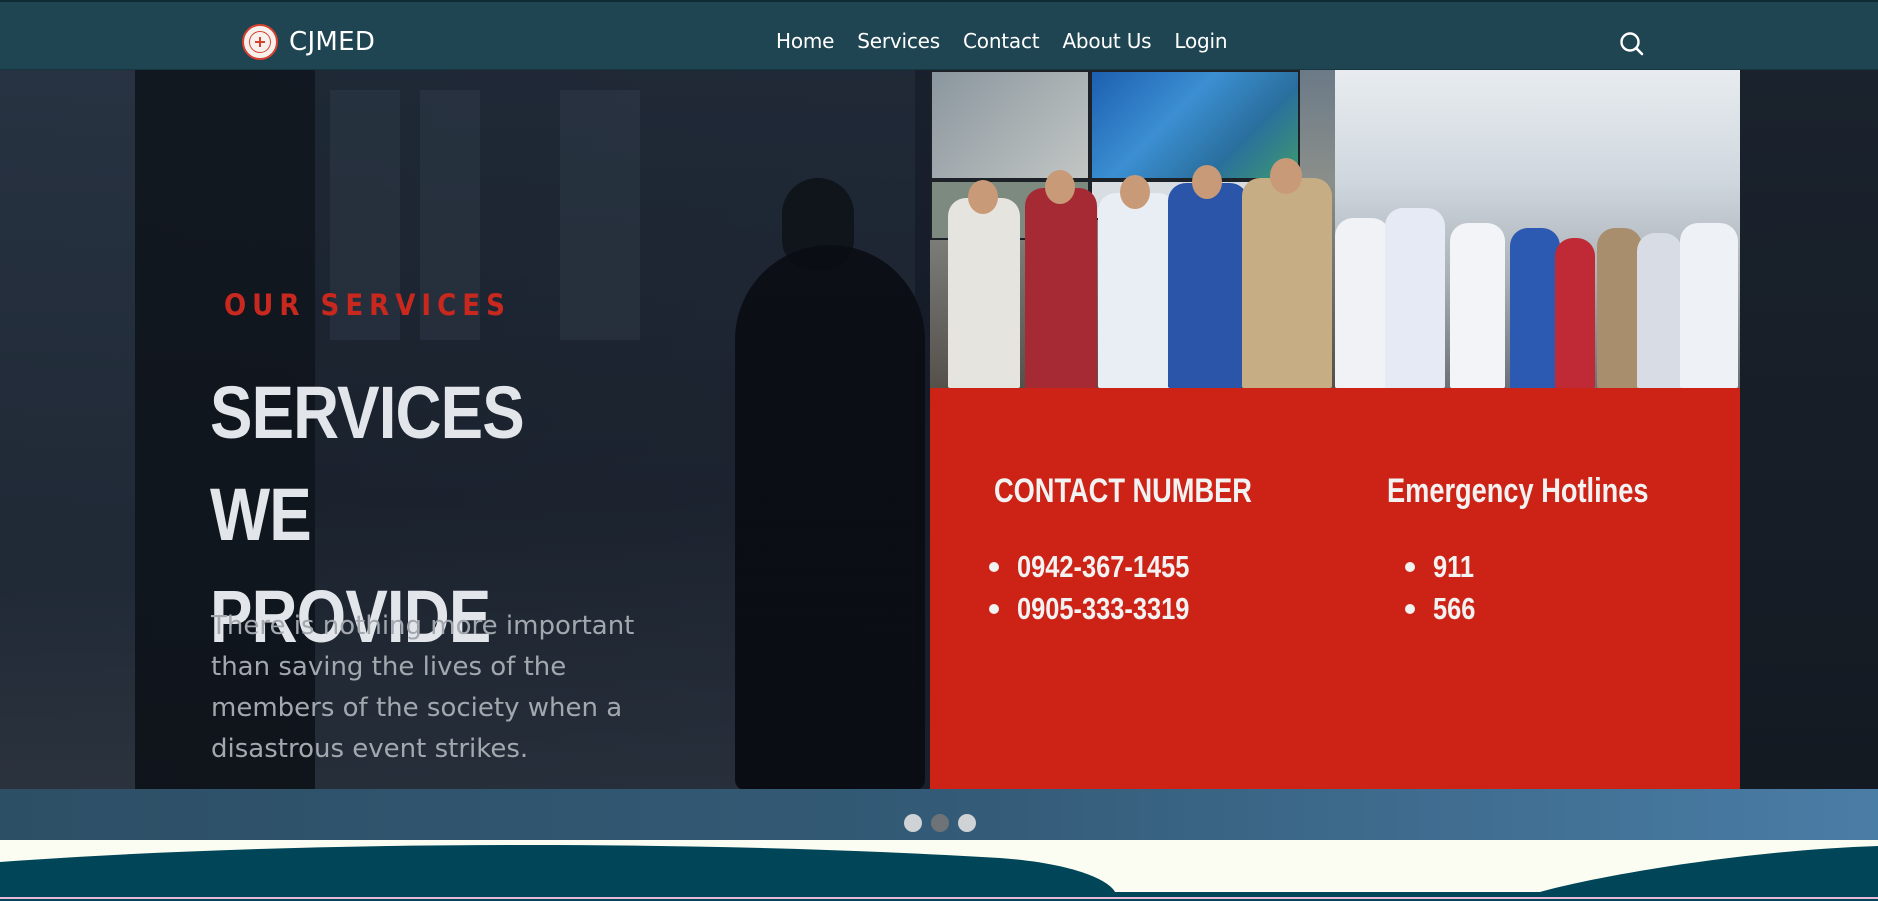 This screenshot has height=901, width=1878. What do you see at coordinates (332, 42) in the screenshot?
I see `brand-name: CJMED` at bounding box center [332, 42].